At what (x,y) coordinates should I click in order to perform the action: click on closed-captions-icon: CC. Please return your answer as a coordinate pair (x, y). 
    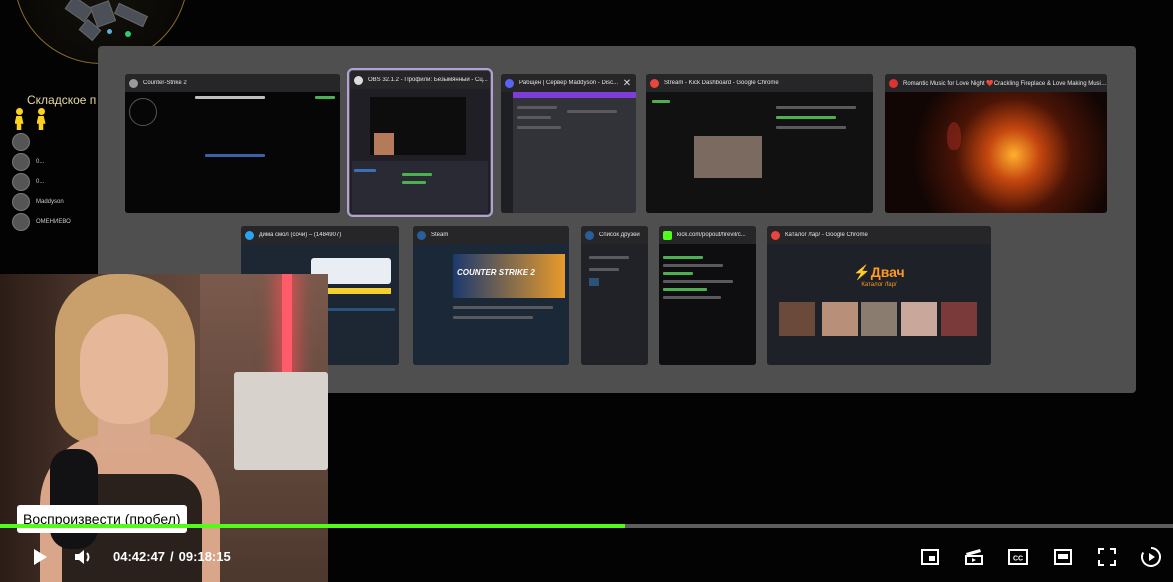
    Looking at the image, I should click on (1018, 557).